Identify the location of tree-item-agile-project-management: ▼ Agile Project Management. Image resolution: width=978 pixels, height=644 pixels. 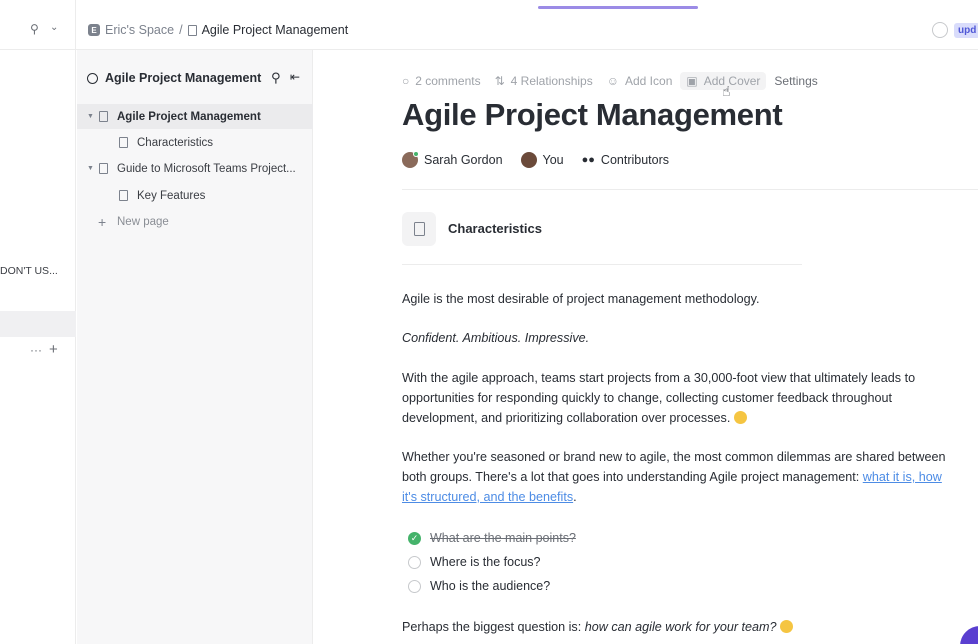
(195, 116).